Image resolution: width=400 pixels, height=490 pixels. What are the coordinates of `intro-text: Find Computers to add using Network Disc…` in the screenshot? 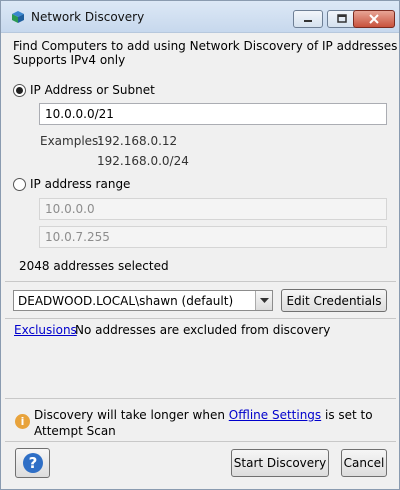 It's located at (205, 46).